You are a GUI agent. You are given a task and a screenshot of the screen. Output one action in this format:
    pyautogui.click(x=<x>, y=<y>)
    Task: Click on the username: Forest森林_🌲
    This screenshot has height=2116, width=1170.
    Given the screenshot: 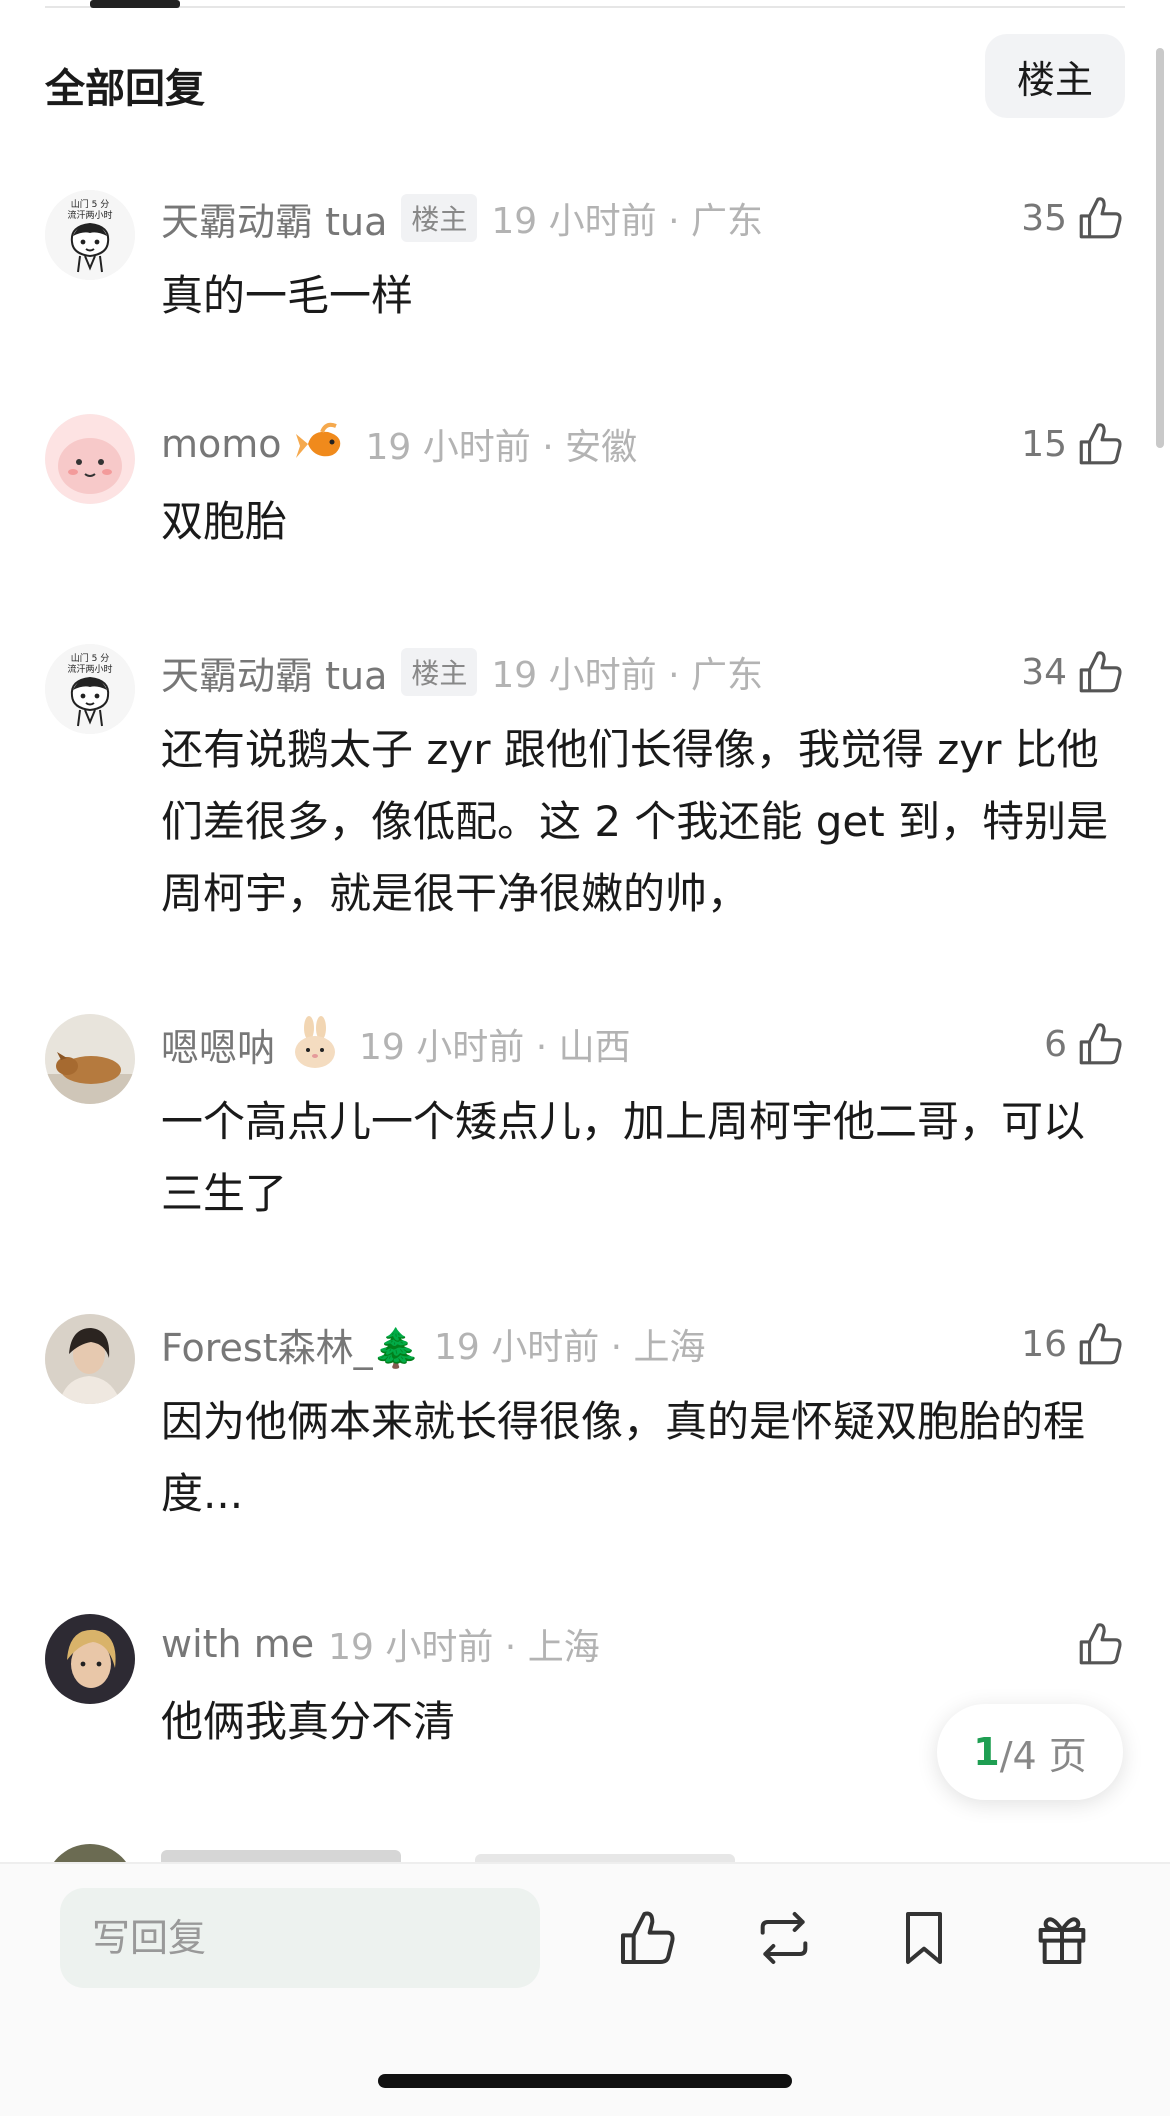 What is the action you would take?
    pyautogui.click(x=290, y=1344)
    